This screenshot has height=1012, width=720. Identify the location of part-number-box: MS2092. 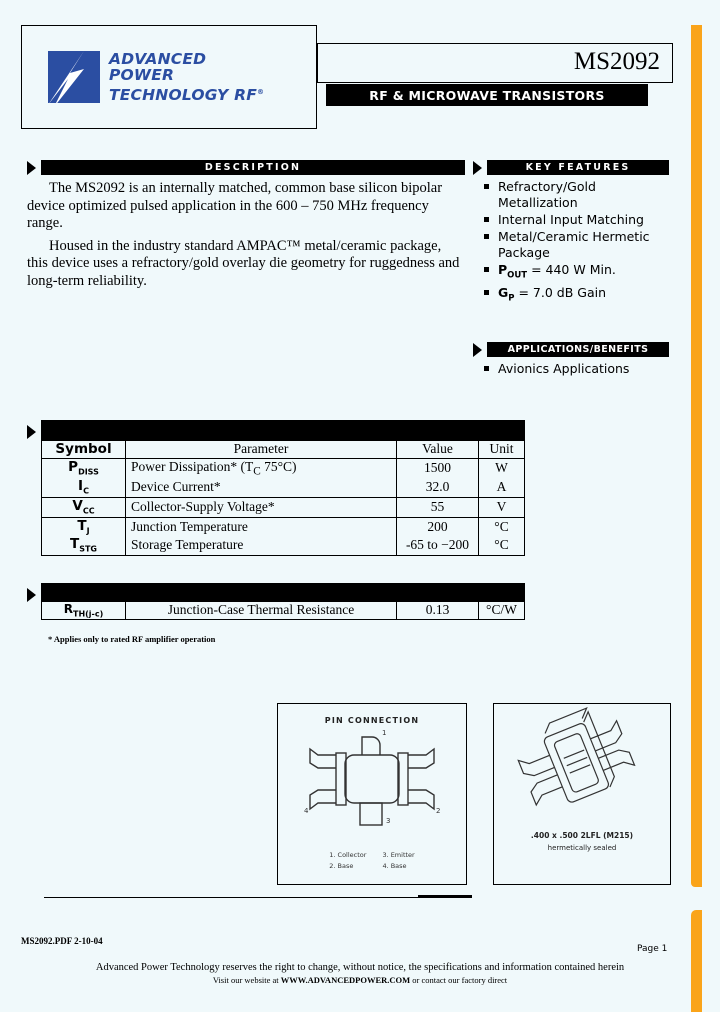
(495, 63).